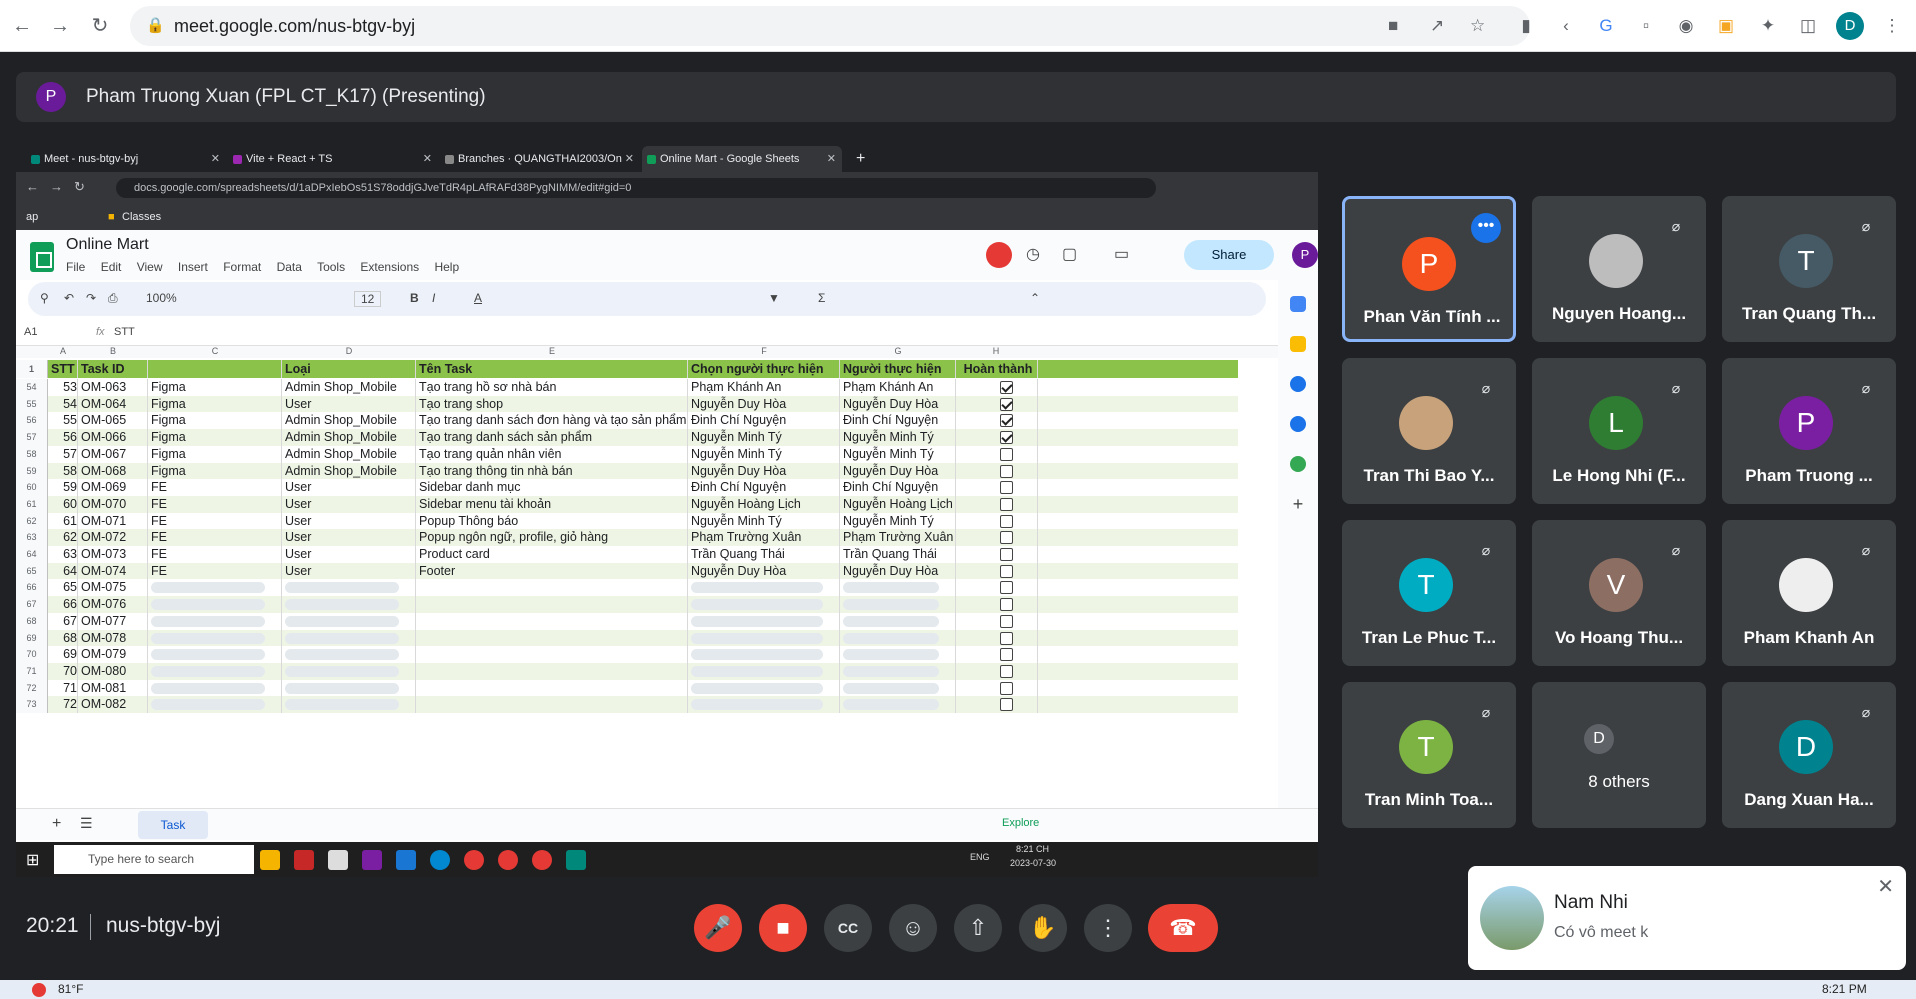 The image size is (1916, 999). I want to click on share-page-icon: ↗, so click(1437, 26).